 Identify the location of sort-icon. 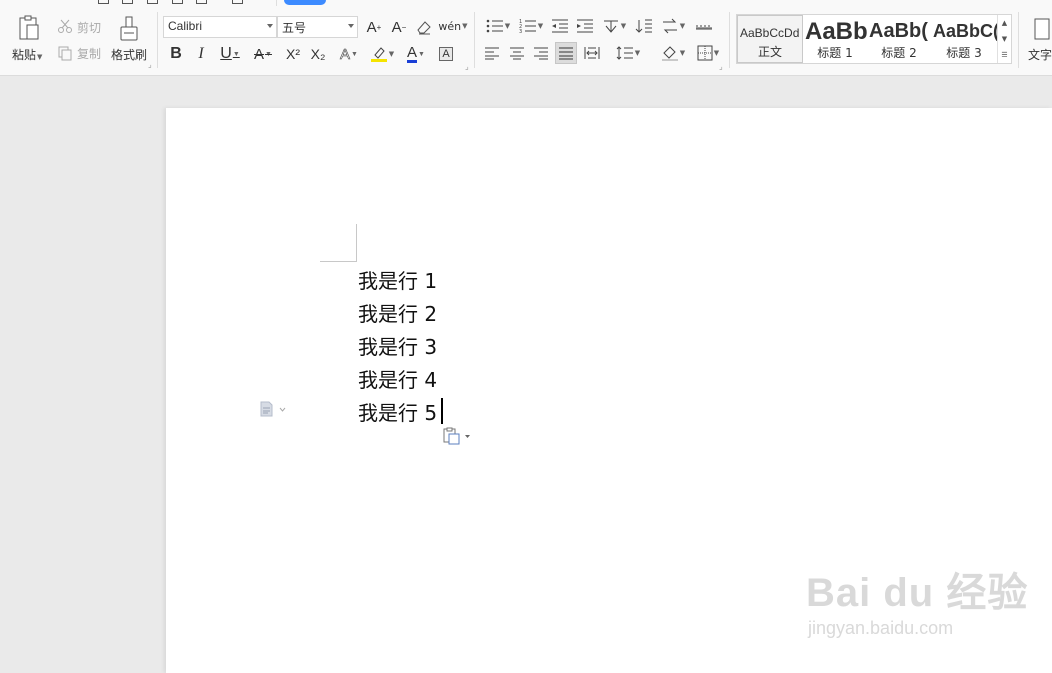
(670, 26).